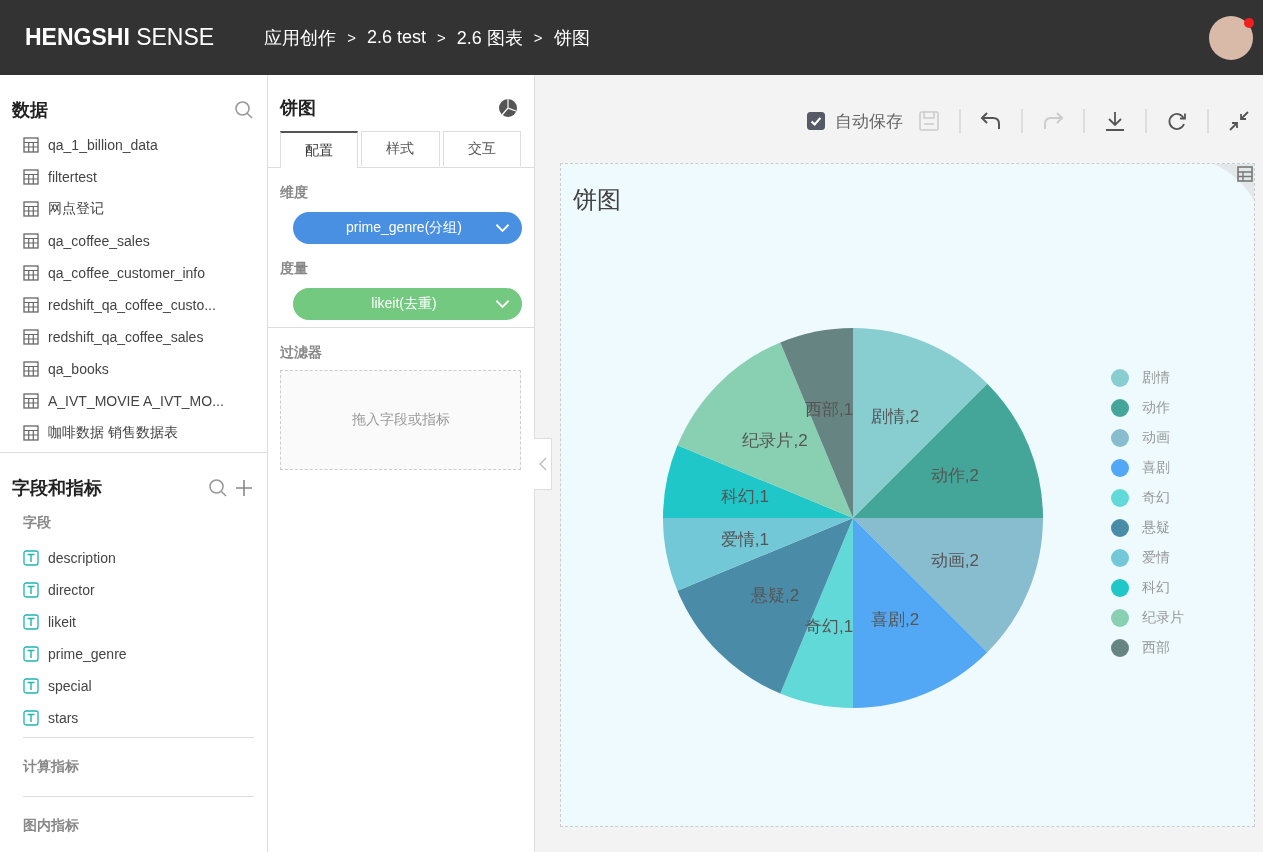 This screenshot has width=1263, height=852. I want to click on breadcrumb-link: 2.6 test, so click(396, 37).